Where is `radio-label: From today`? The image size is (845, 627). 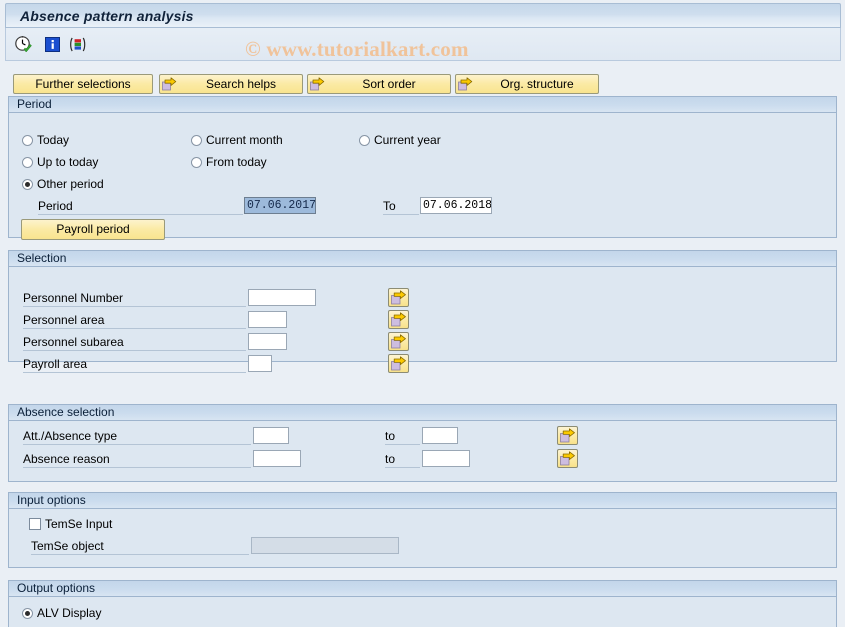
radio-label: From today is located at coordinates (236, 162).